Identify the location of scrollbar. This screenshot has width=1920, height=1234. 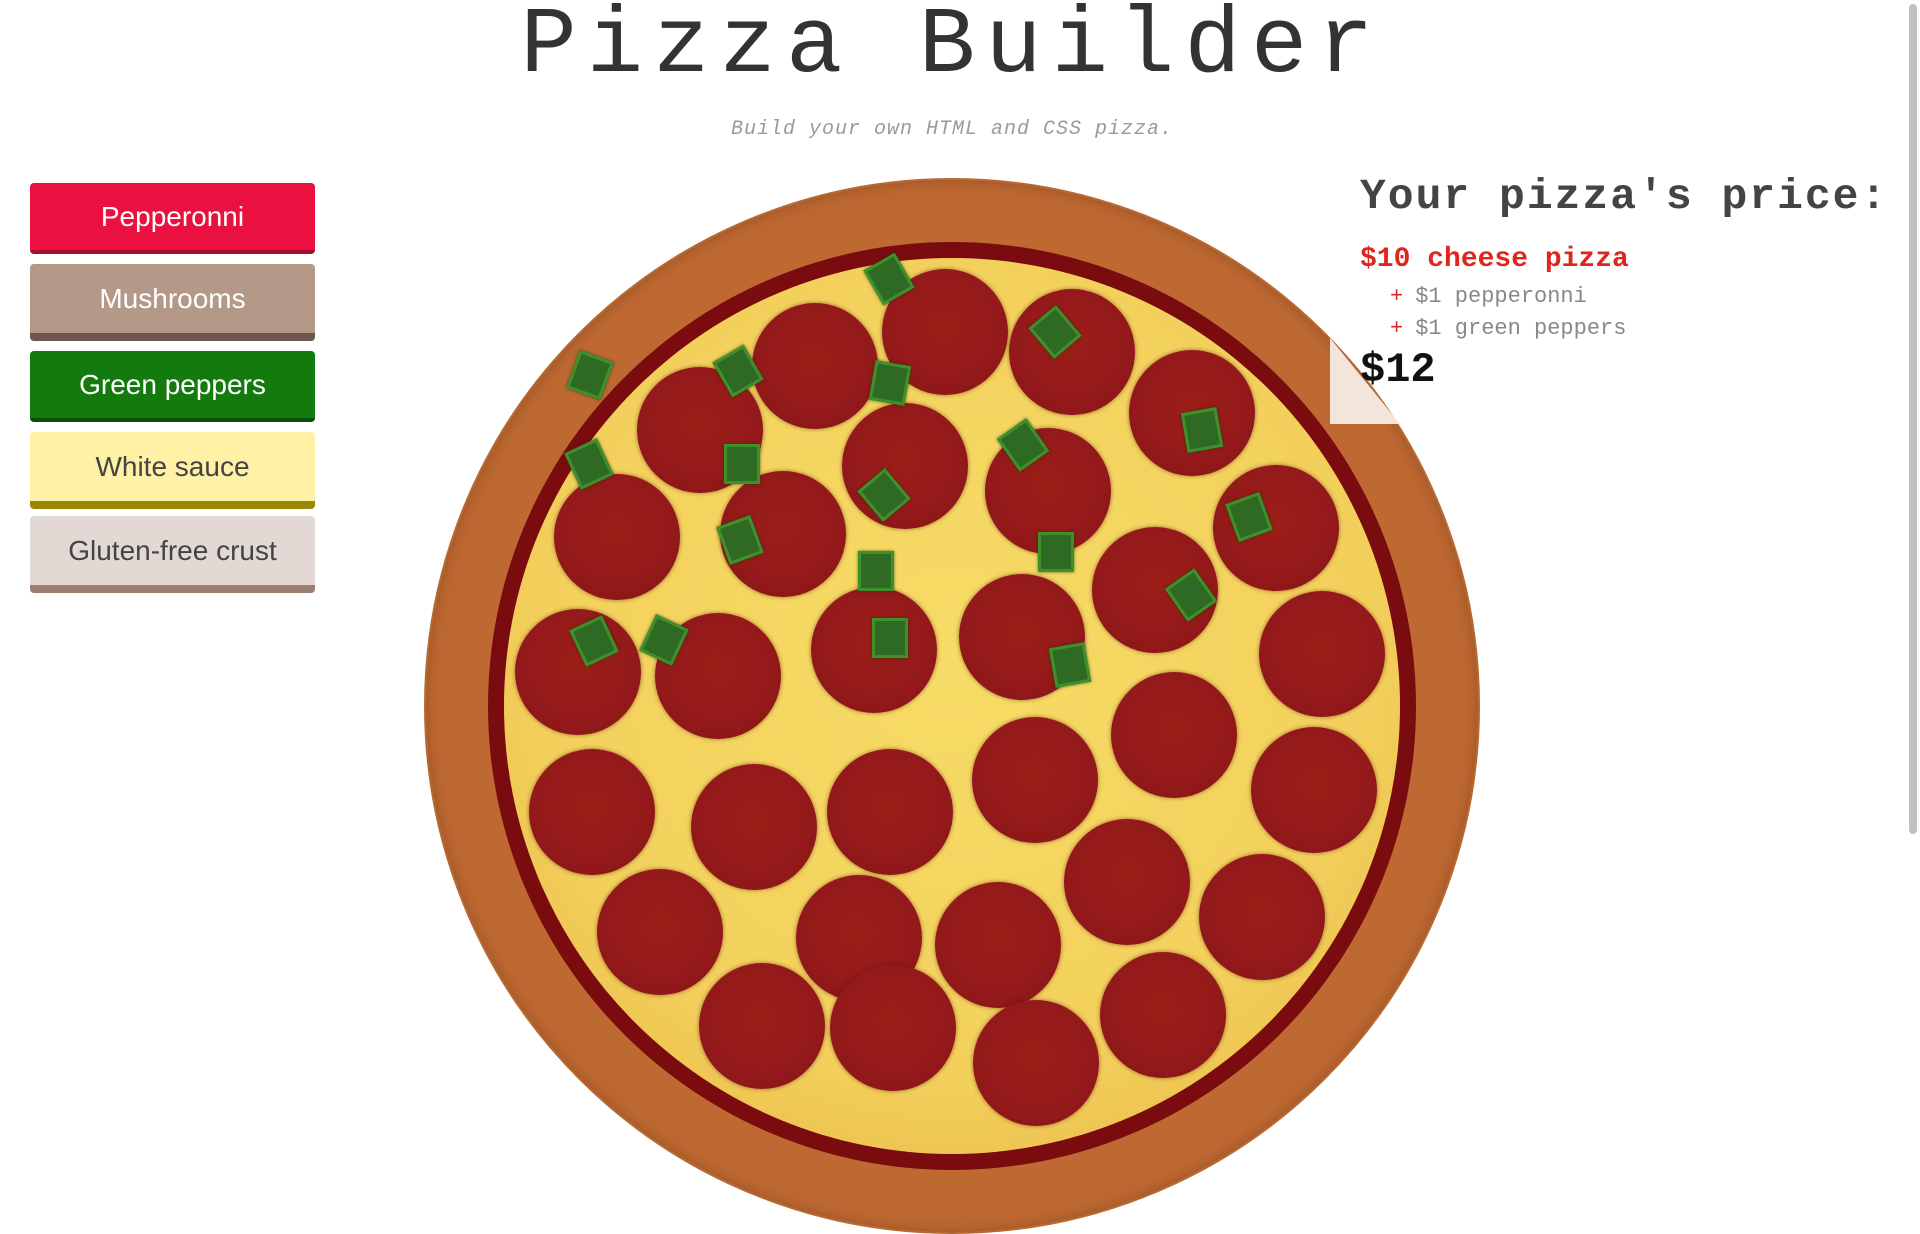
(1912, 540).